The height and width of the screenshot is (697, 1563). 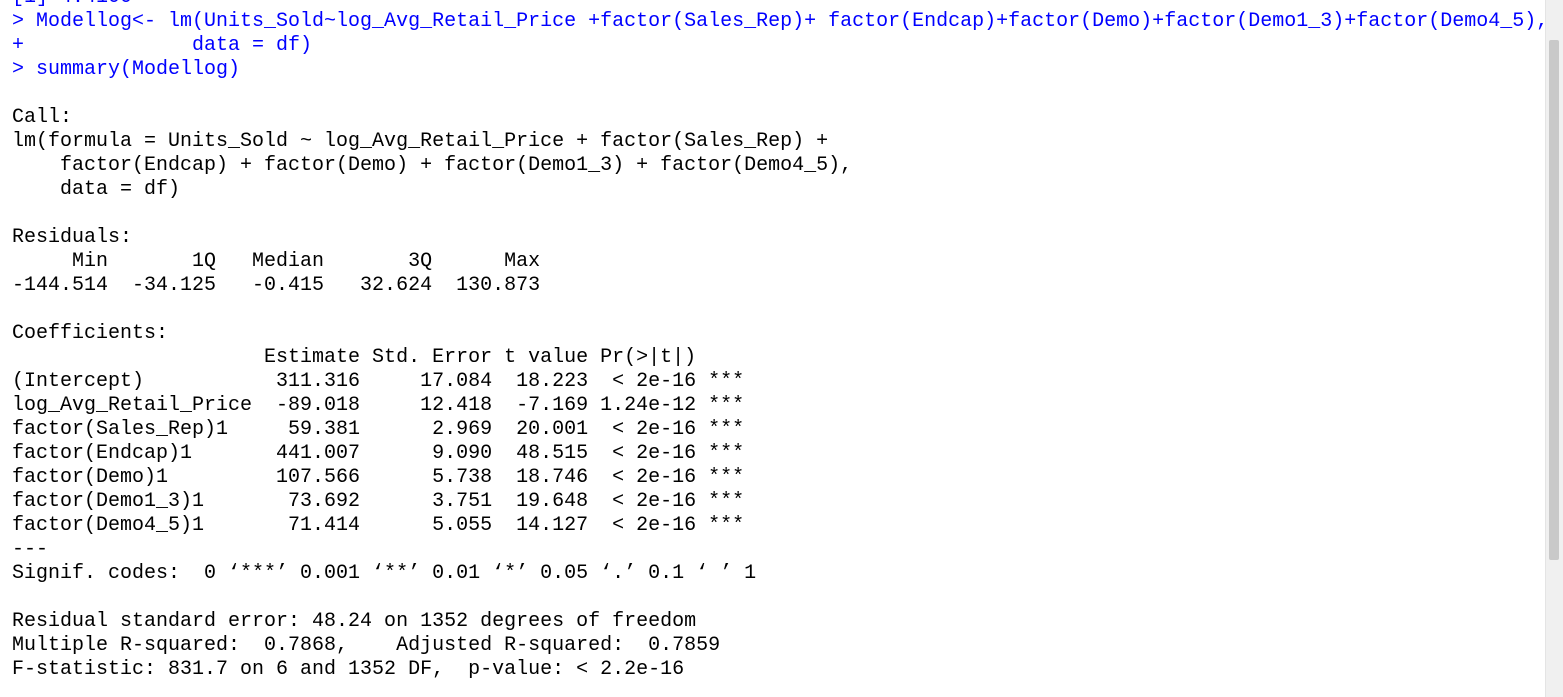 What do you see at coordinates (72, 237) in the screenshot?
I see `residuals-heading: Residuals:` at bounding box center [72, 237].